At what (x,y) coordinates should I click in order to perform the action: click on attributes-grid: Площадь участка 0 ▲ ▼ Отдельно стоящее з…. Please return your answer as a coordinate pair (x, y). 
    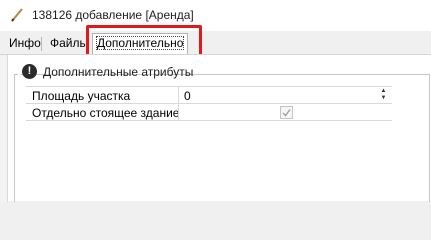
    Looking at the image, I should click on (209, 103).